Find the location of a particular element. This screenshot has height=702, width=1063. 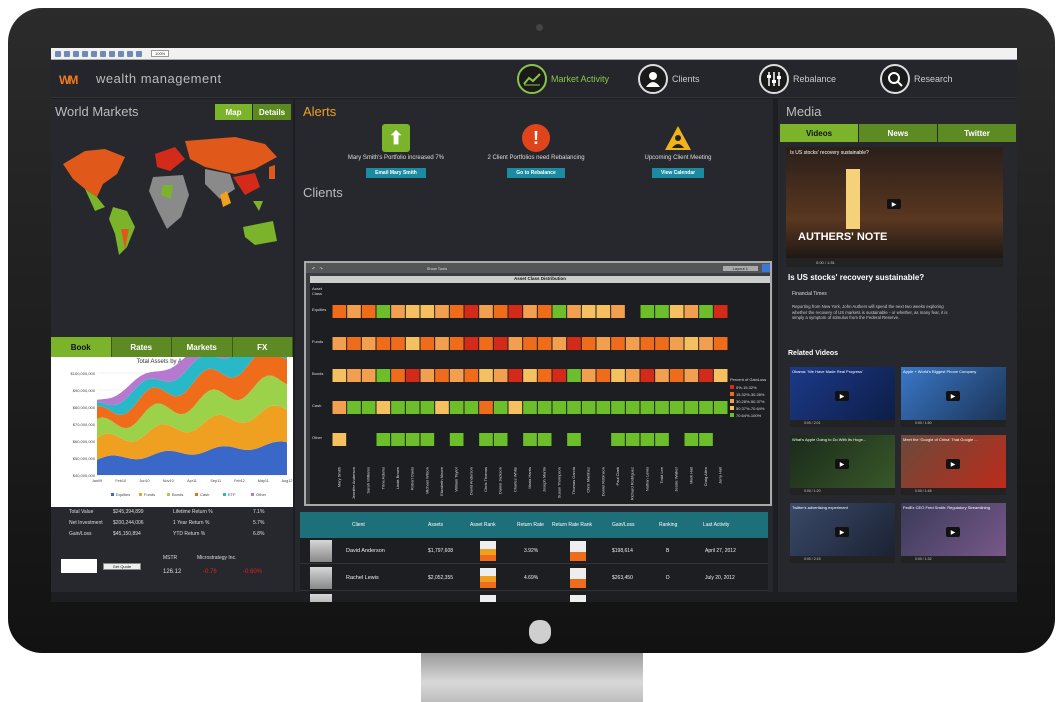

undo-icon is located at coordinates (130, 53).